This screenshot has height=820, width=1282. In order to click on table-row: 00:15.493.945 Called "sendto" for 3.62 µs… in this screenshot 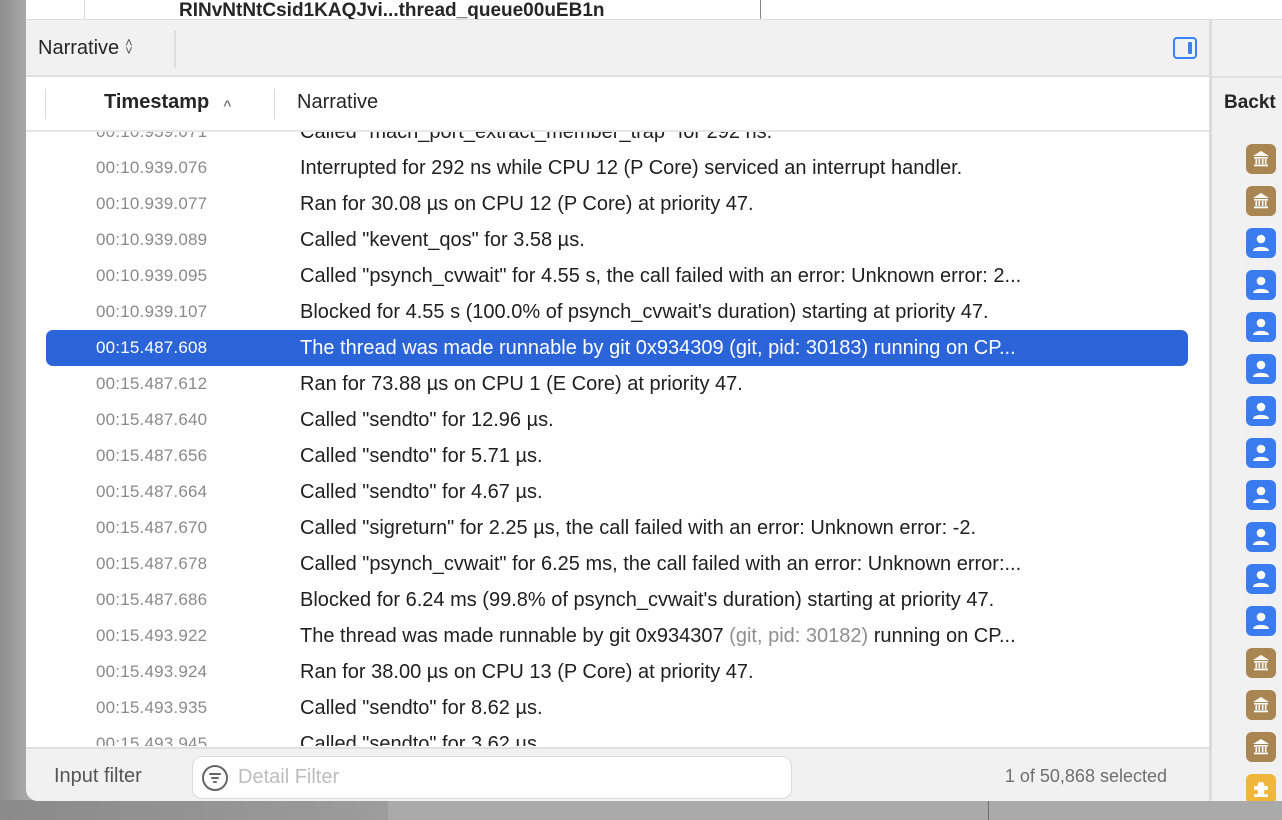, I will do `click(617, 736)`.